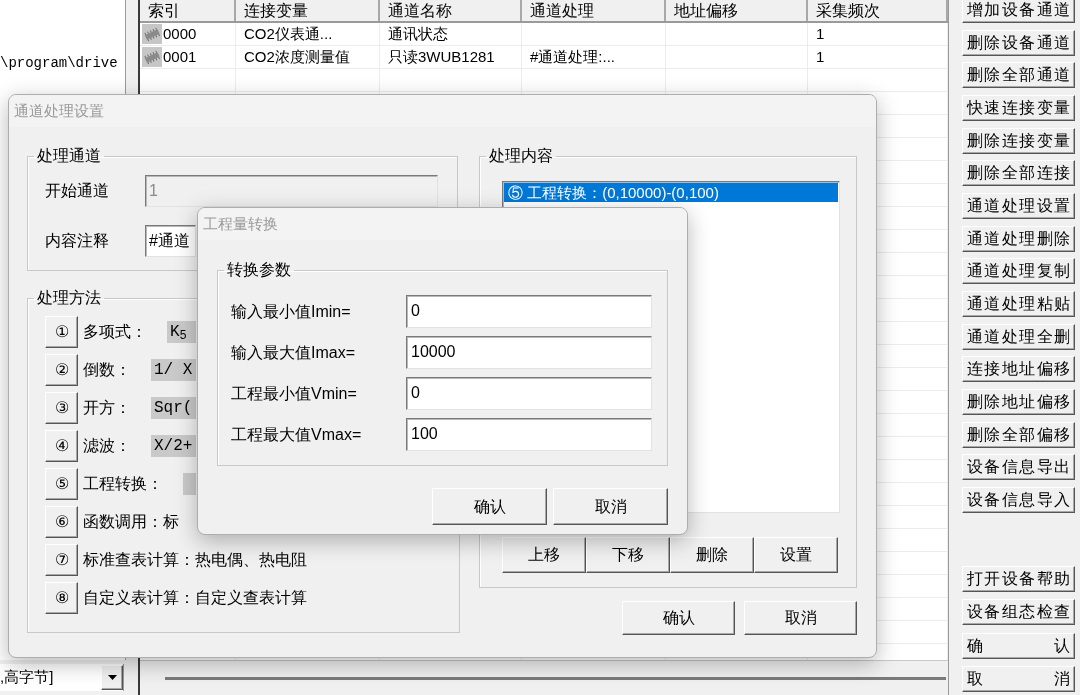 Image resolution: width=1080 pixels, height=695 pixels. Describe the element at coordinates (123, 484) in the screenshot. I see `method-label: 工程转换：` at that location.